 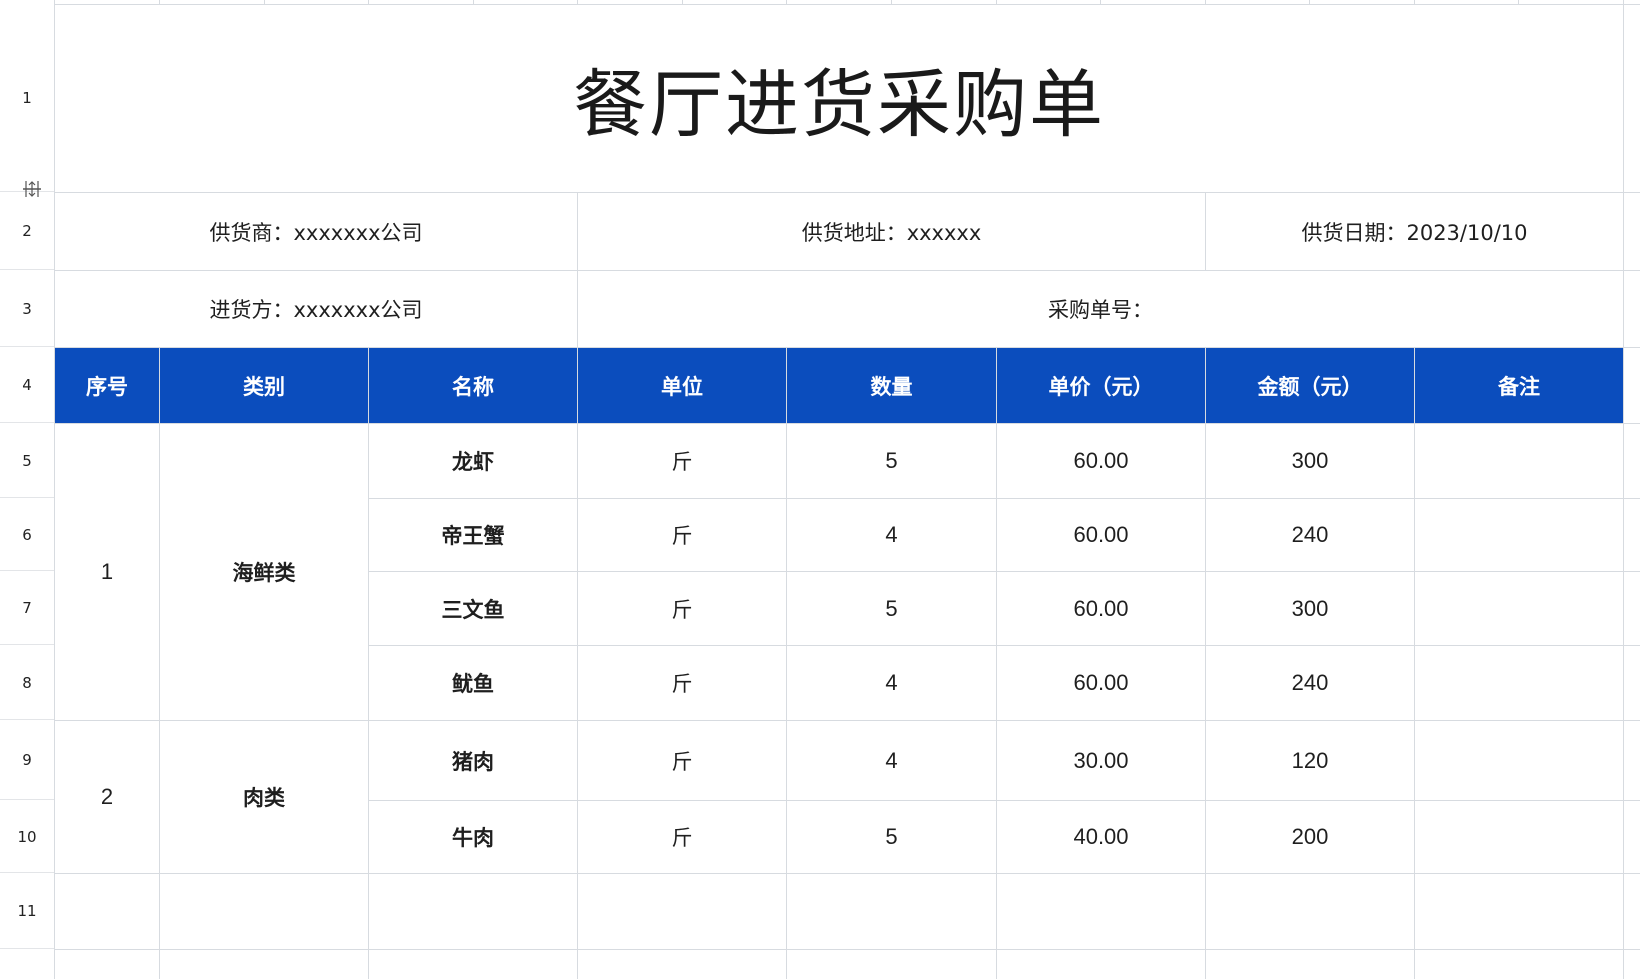 What do you see at coordinates (682, 385) in the screenshot?
I see `header-unit: 单位` at bounding box center [682, 385].